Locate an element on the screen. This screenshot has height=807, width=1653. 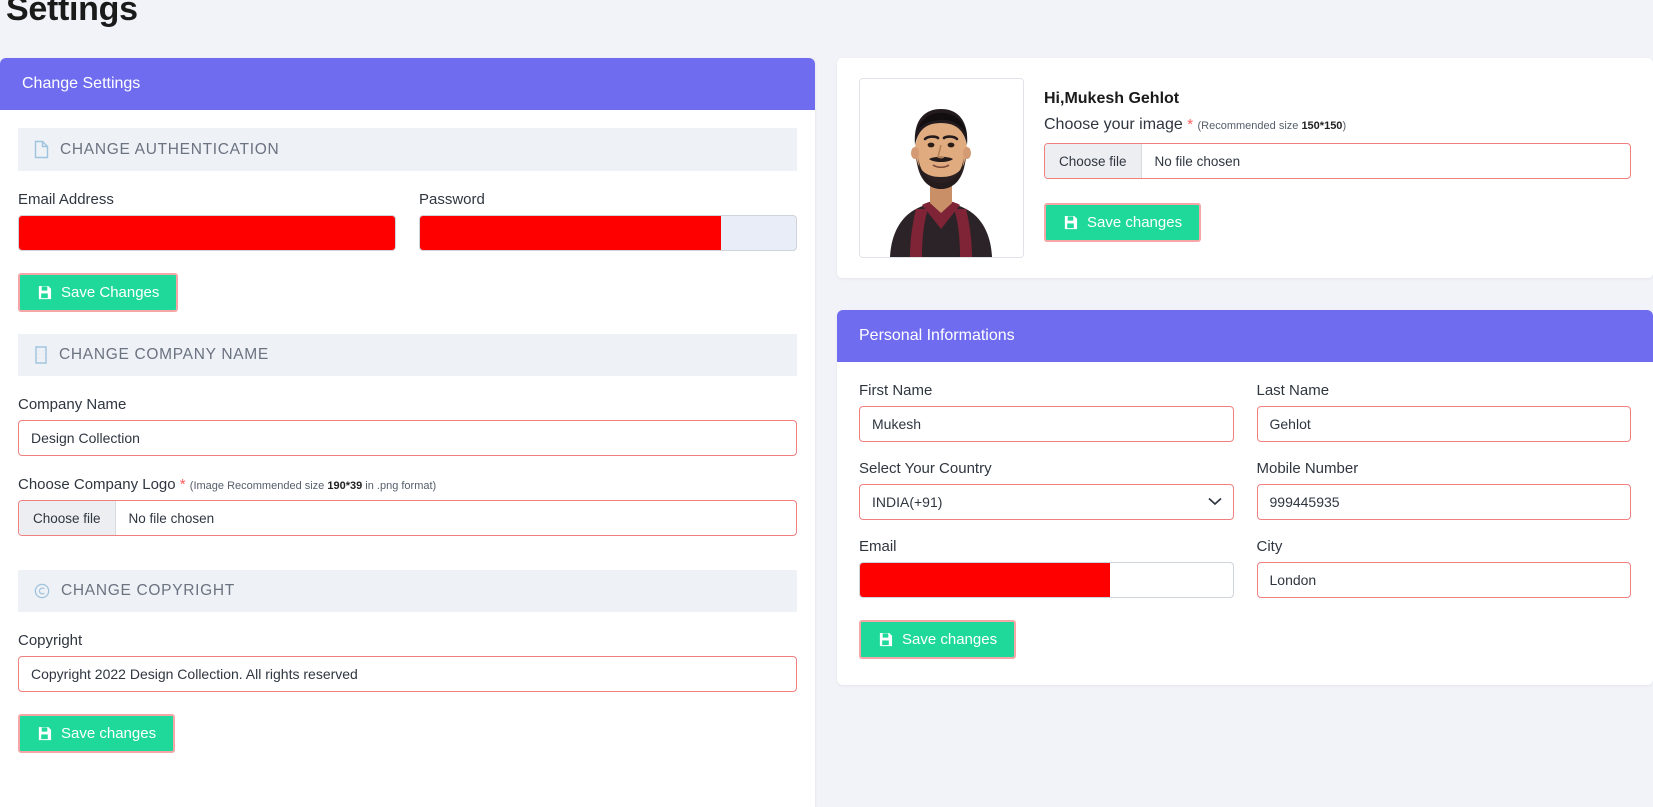
choose-image-hint: (Recommended size 150*150) is located at coordinates (1272, 126).